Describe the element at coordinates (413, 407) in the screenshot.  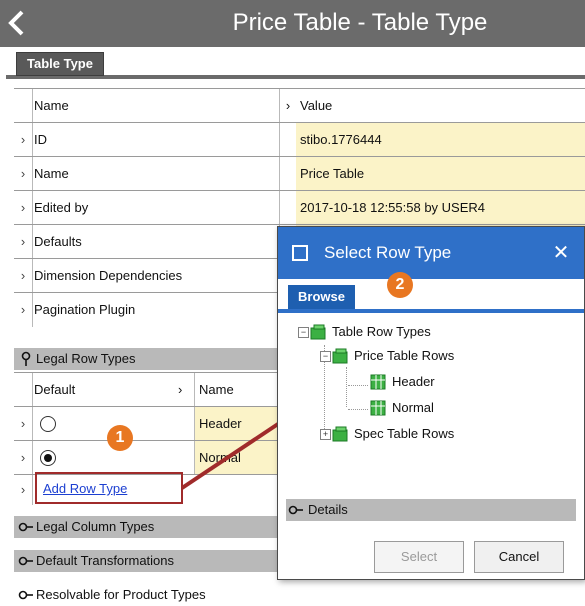
I see `tree-node-label: Normal` at that location.